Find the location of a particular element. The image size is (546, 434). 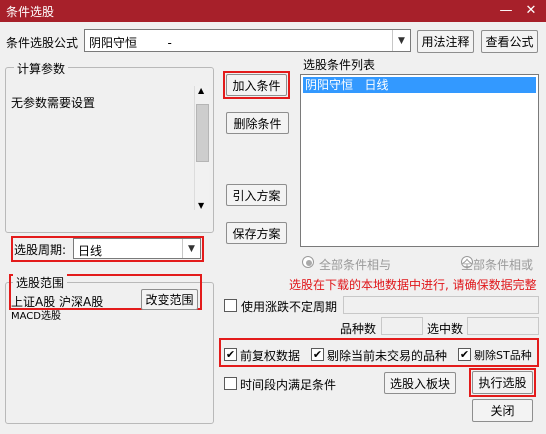

local-data-note: 选股在下载的本地数据中进行, 请确保数据完整 is located at coordinates (413, 285).